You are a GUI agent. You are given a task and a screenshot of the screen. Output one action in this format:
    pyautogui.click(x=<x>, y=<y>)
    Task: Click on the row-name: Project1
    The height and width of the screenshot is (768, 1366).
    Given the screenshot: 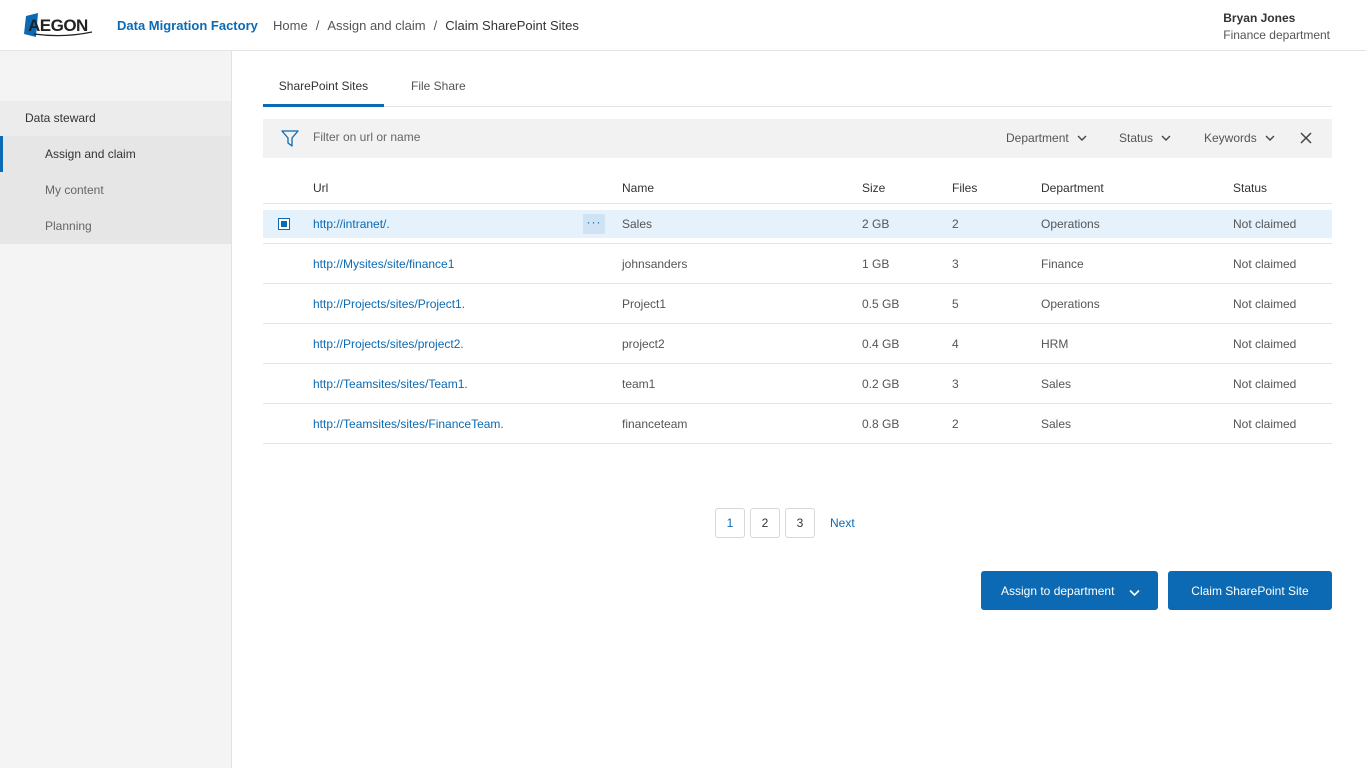 What is the action you would take?
    pyautogui.click(x=644, y=304)
    